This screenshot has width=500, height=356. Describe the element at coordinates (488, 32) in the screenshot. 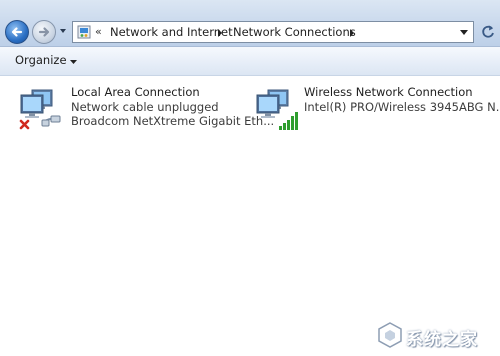

I see `refresh-icon` at that location.